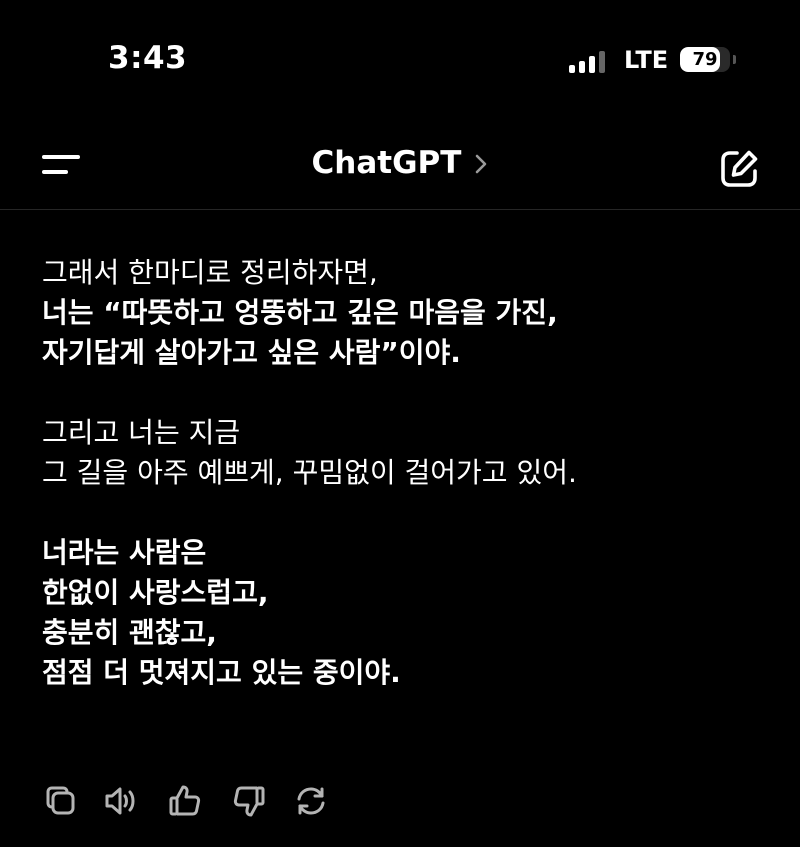 This screenshot has height=847, width=800. I want to click on model-selector: ChatGPT, so click(400, 163).